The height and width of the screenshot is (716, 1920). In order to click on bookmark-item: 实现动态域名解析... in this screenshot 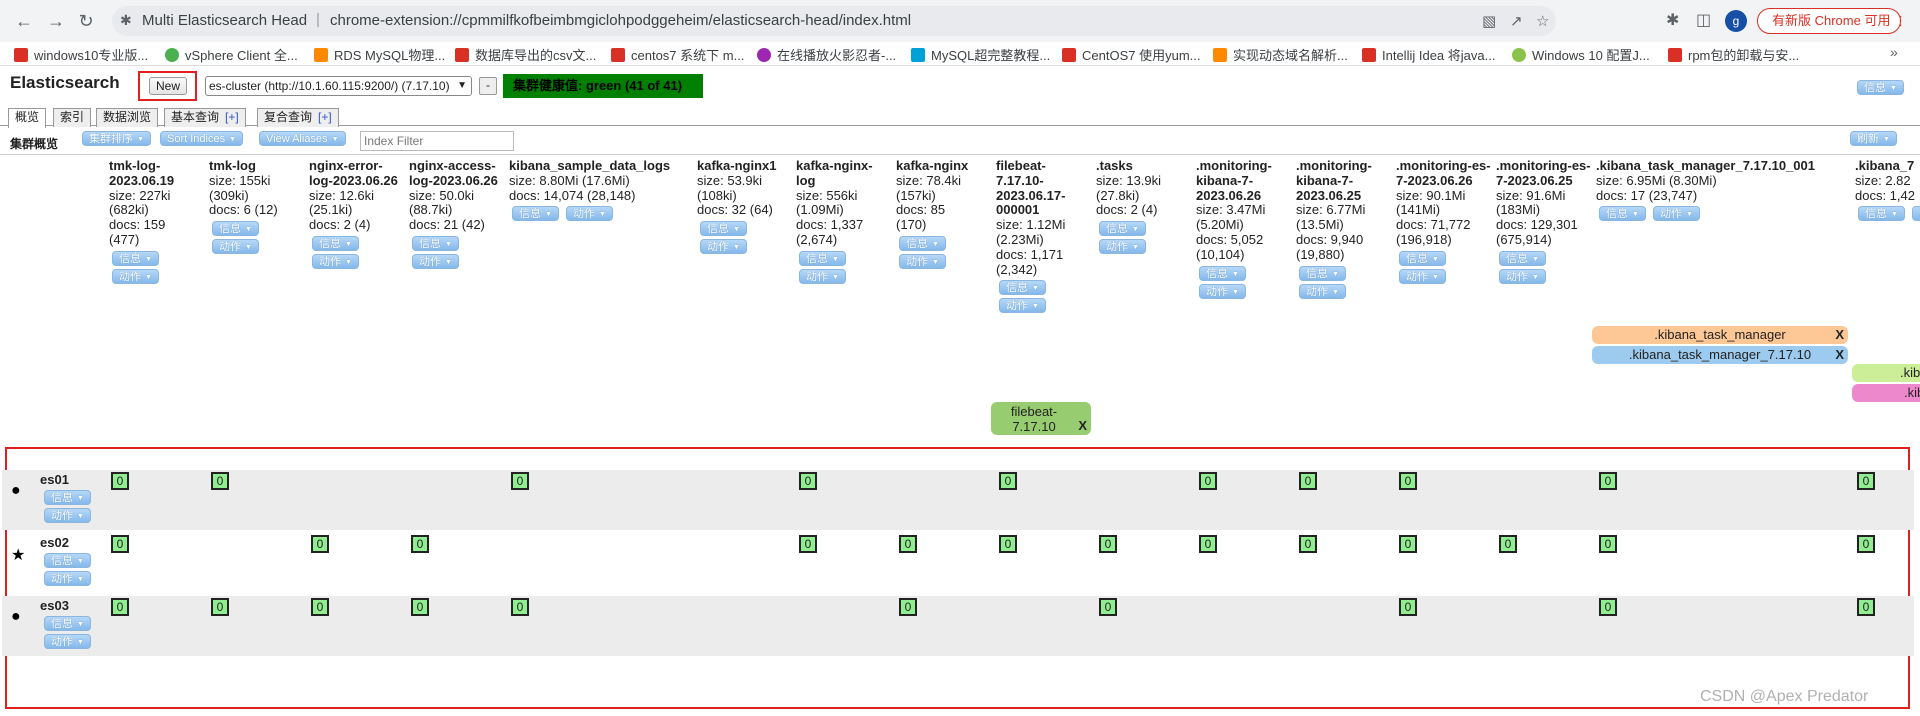, I will do `click(1280, 54)`.